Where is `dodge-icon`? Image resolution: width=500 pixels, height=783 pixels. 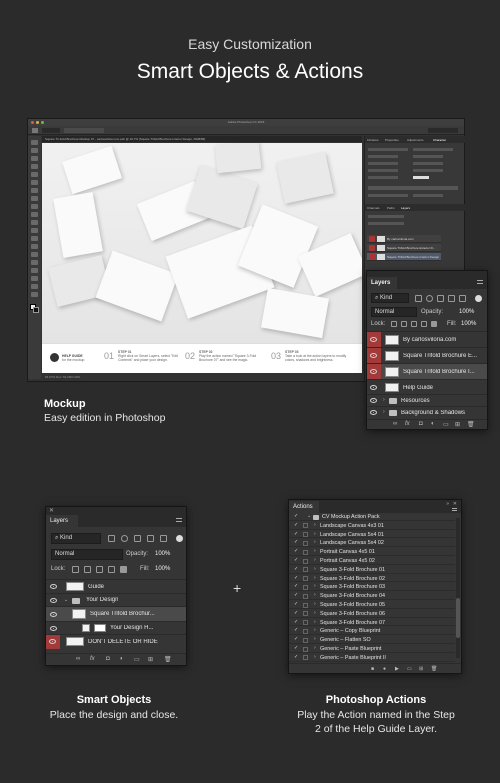
dodge-icon is located at coordinates (34, 246).